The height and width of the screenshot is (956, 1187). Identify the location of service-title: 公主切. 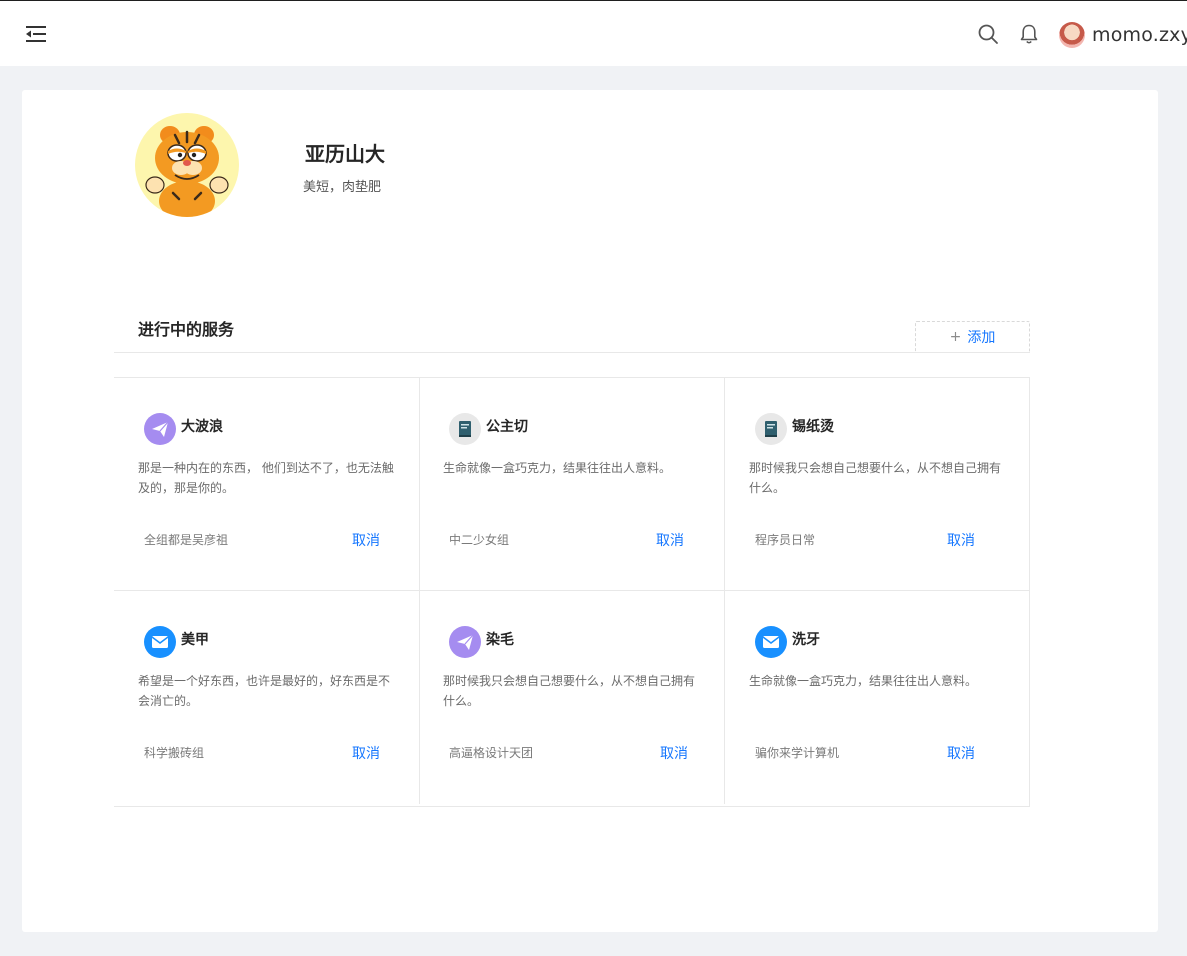
(507, 427).